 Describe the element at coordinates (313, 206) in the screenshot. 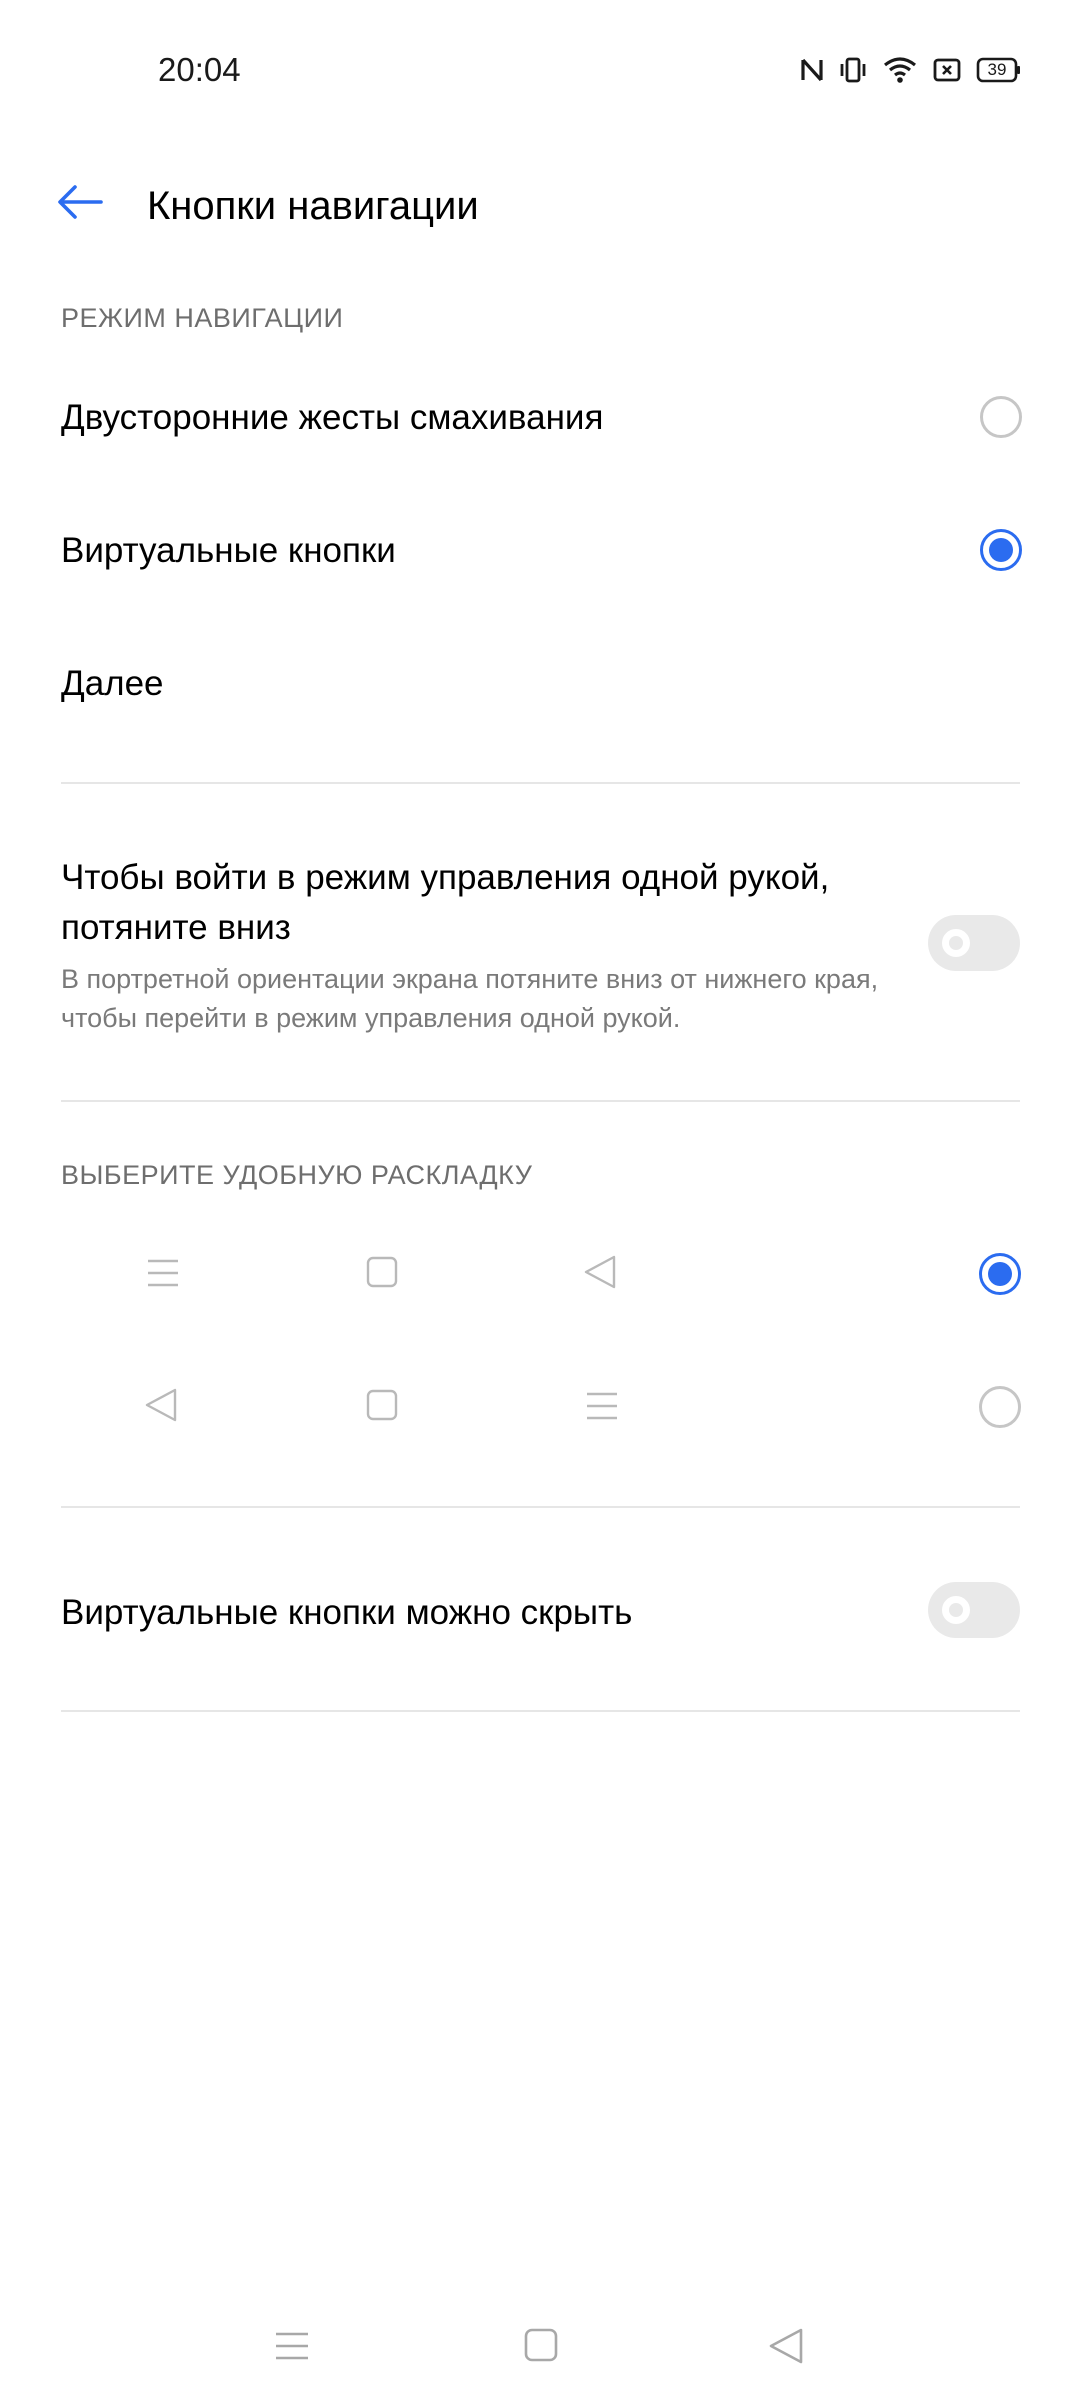

I see `page-title: Кнопки навигации` at that location.